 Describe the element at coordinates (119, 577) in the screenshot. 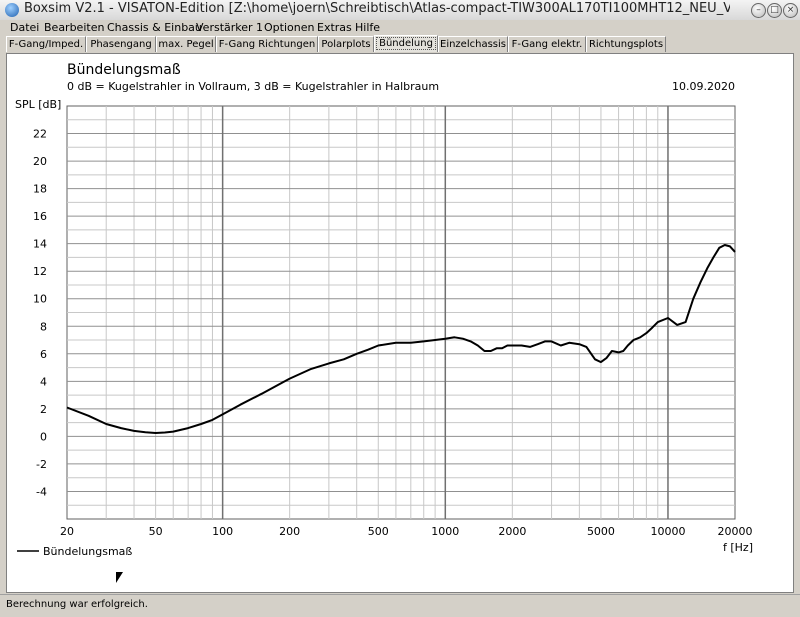

I see `mouse-cursor-icon` at that location.